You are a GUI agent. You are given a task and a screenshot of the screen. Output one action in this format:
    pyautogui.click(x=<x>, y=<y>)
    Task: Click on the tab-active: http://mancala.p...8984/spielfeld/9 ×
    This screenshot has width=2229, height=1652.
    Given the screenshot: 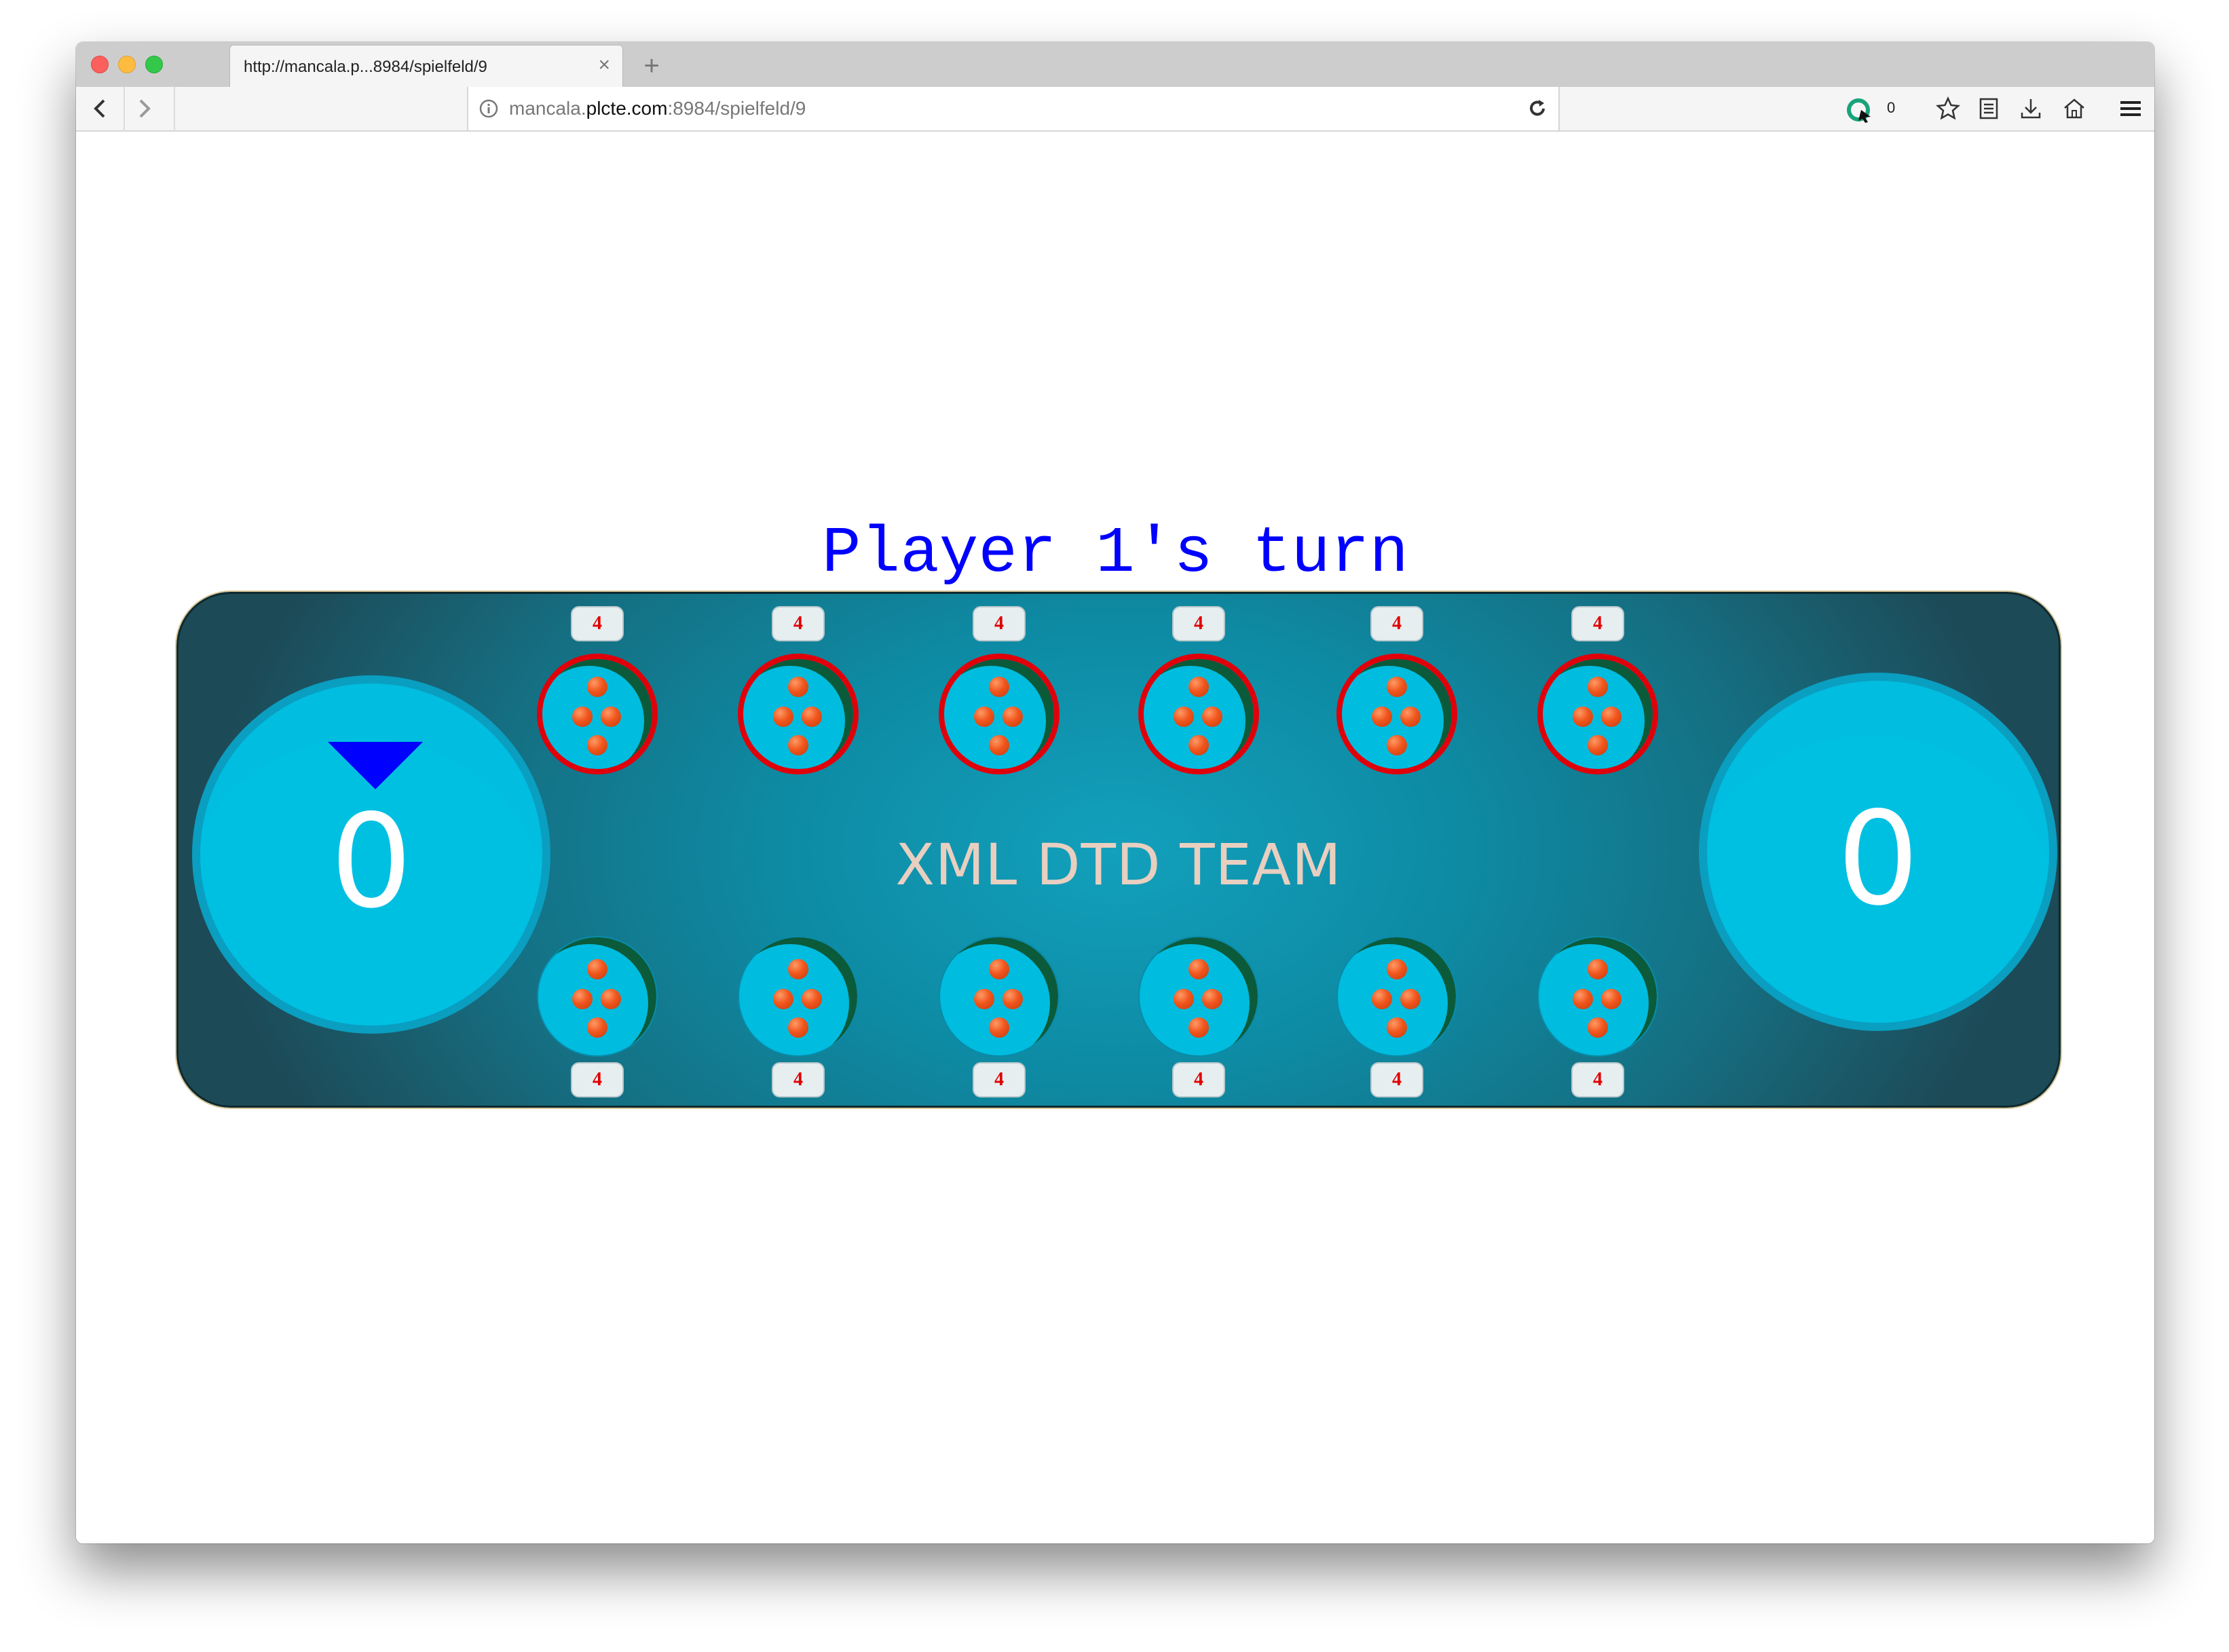 What is the action you would take?
    pyautogui.click(x=426, y=66)
    